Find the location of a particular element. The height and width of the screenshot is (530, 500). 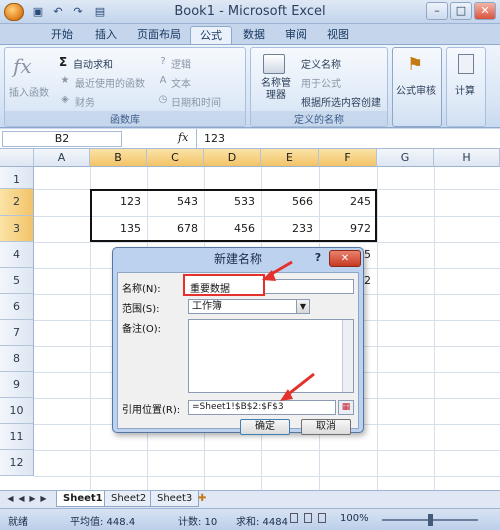

formula-input: 123 is located at coordinates (214, 138).